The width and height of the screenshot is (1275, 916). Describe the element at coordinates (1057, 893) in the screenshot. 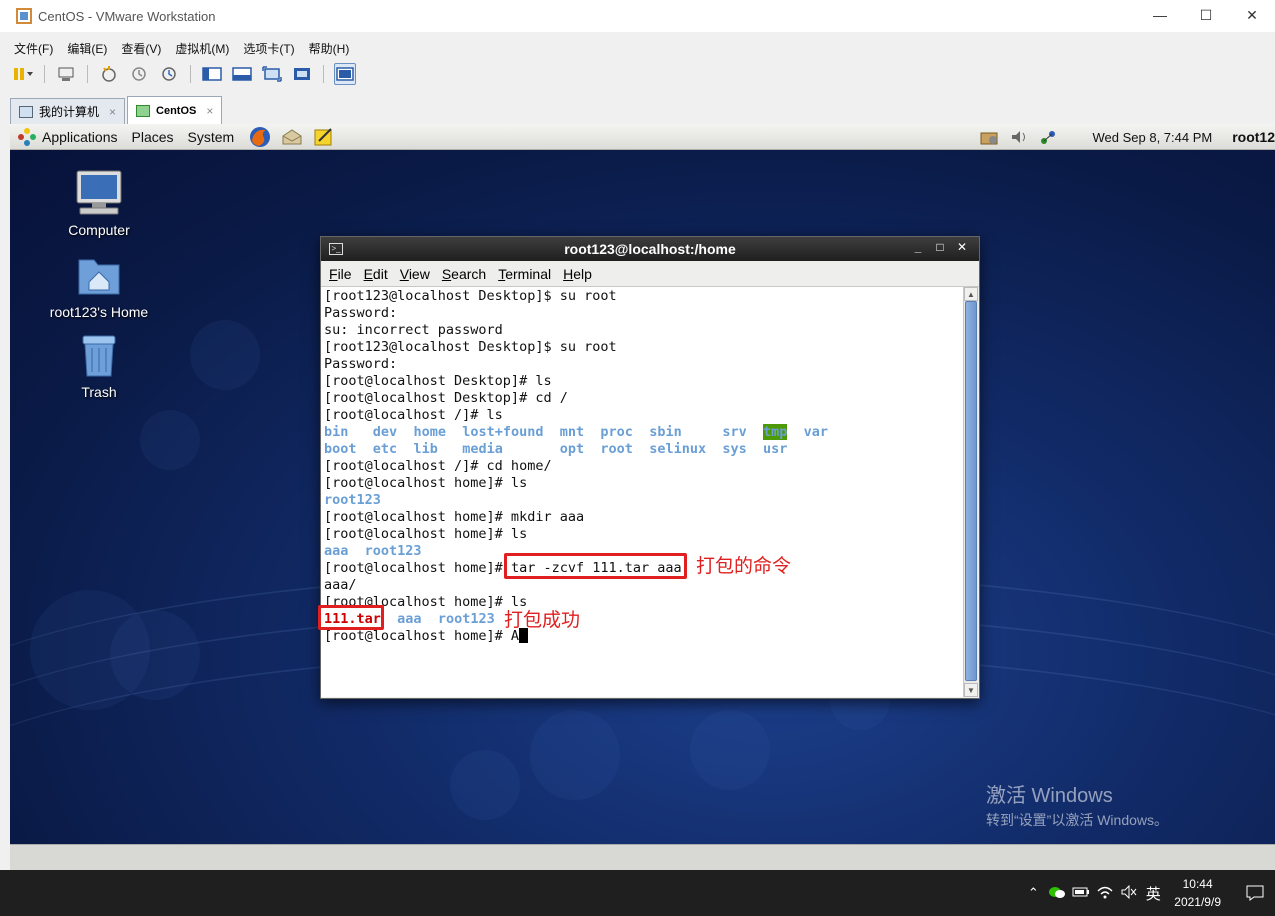

I see `wechat-icon` at that location.